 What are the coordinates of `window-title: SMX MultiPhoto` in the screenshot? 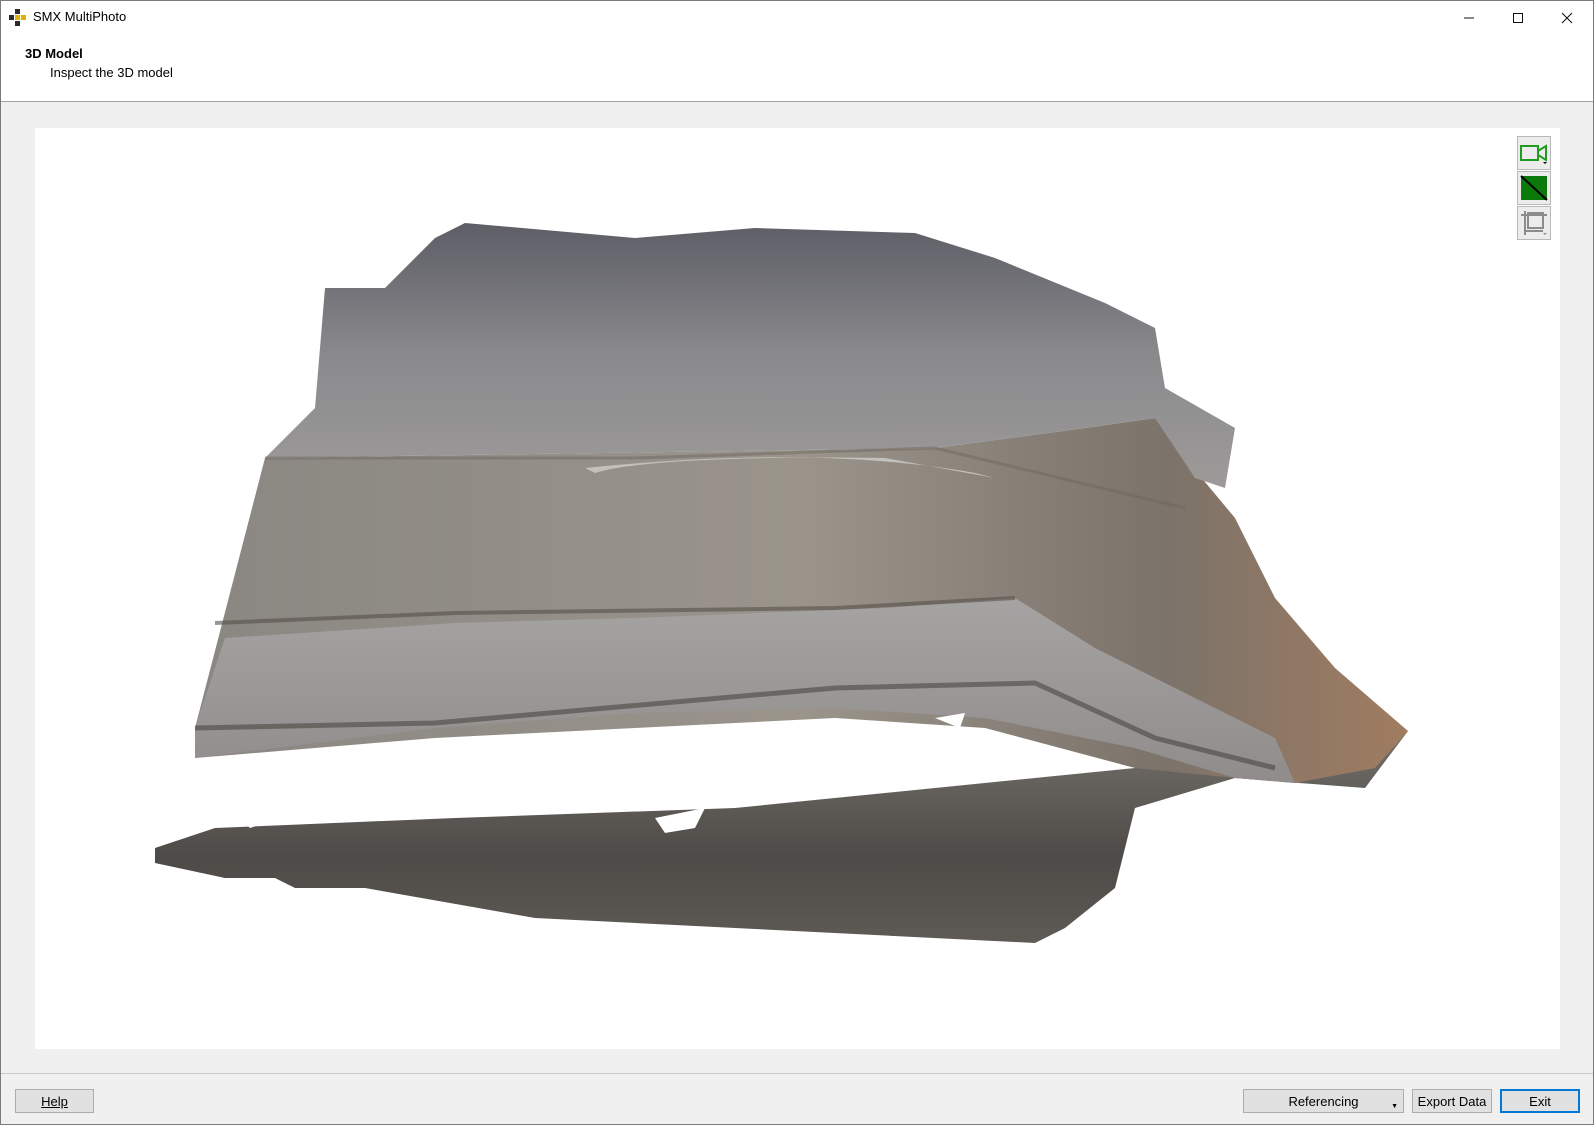 It's located at (80, 16).